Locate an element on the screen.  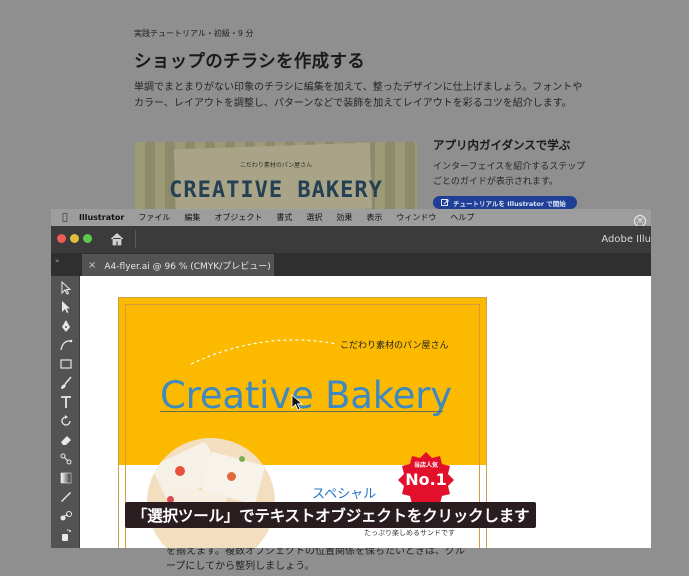
guidance-text: インターフェイスを紹介するステップごとのガイドが表示されます。 is located at coordinates (509, 174).